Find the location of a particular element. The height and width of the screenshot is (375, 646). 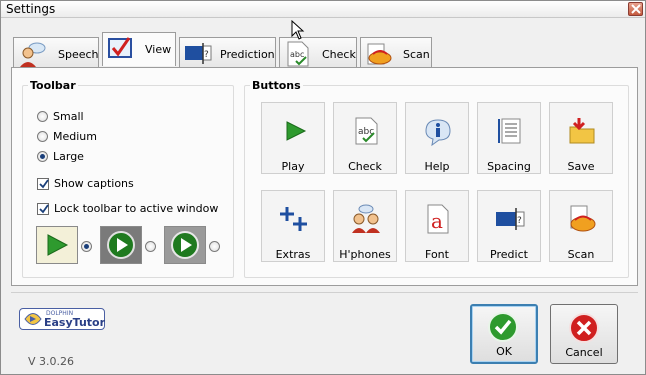

title-bar: Settings is located at coordinates (323, 9).